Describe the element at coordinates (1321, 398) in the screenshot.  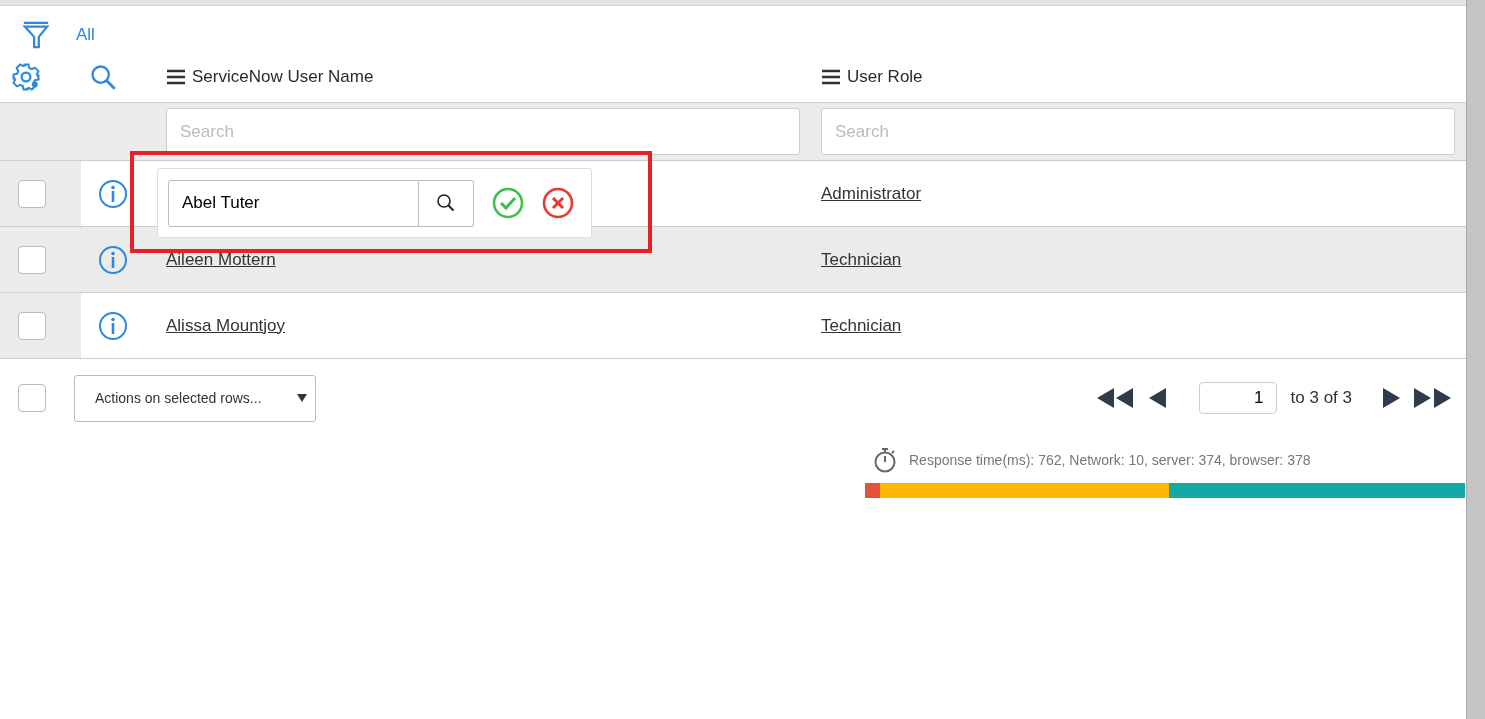
I see `page-range-text: to 3 of 3` at that location.